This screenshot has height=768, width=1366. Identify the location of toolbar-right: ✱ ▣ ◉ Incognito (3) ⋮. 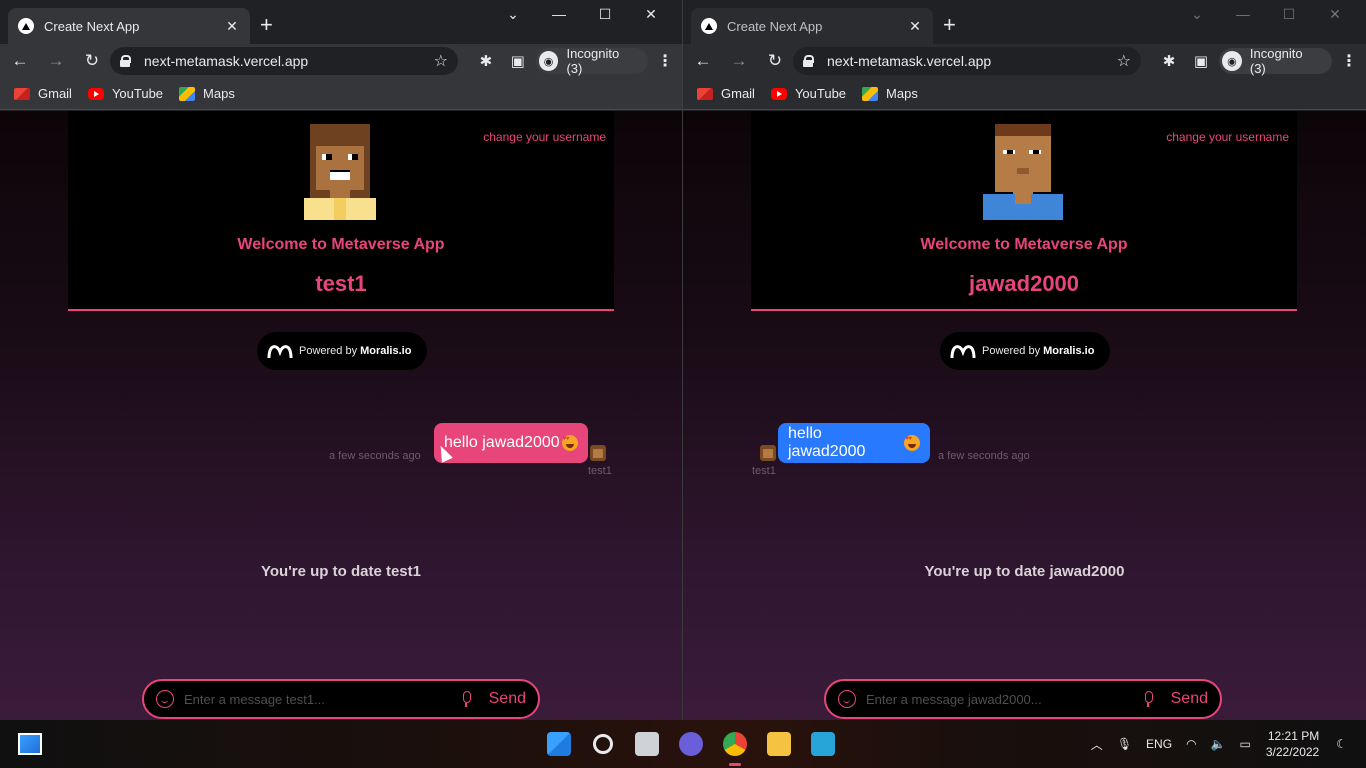
(576, 61).